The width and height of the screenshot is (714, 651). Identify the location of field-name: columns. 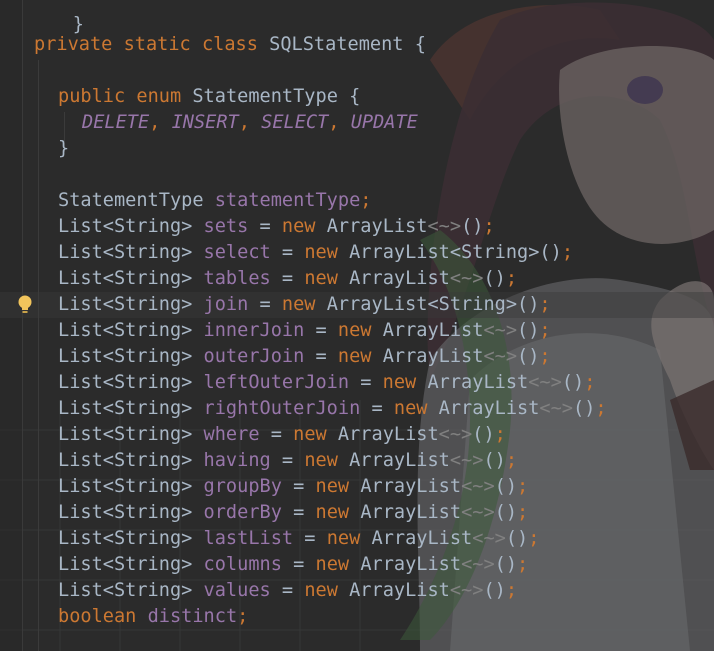
(242, 564).